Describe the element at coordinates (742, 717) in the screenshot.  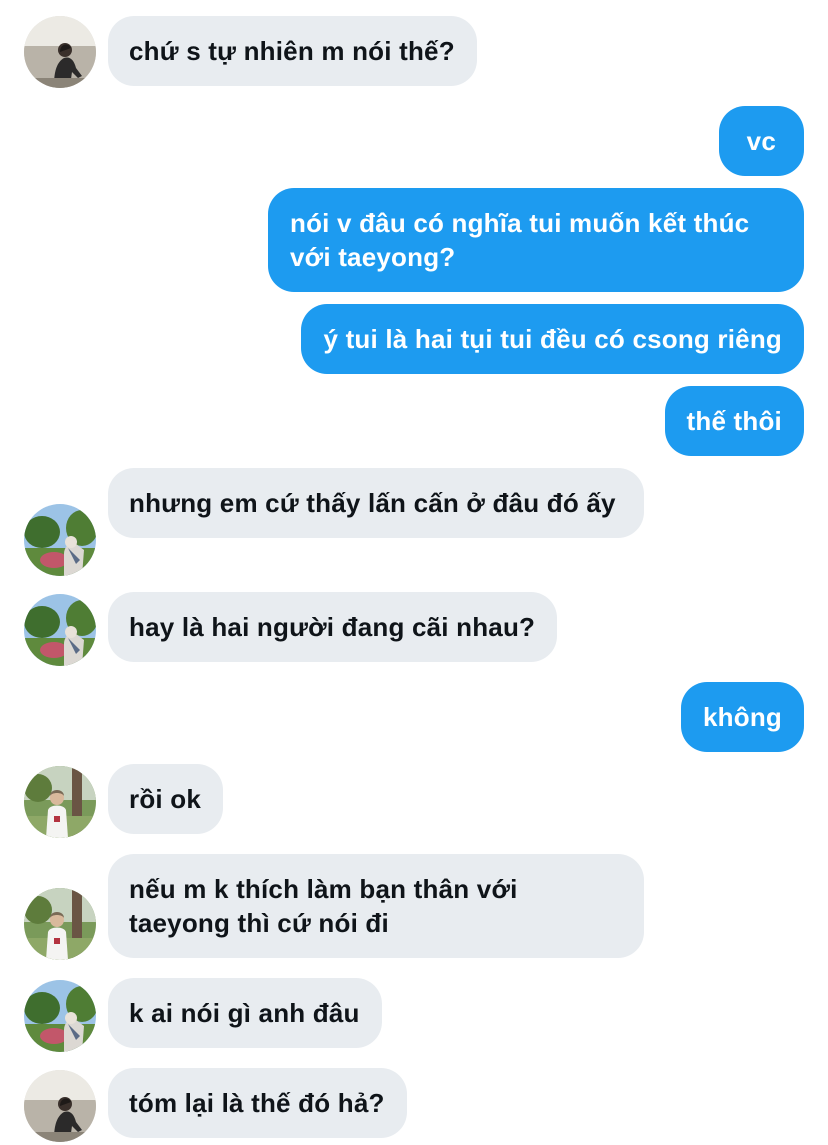
I see `message-outgoing: không` at that location.